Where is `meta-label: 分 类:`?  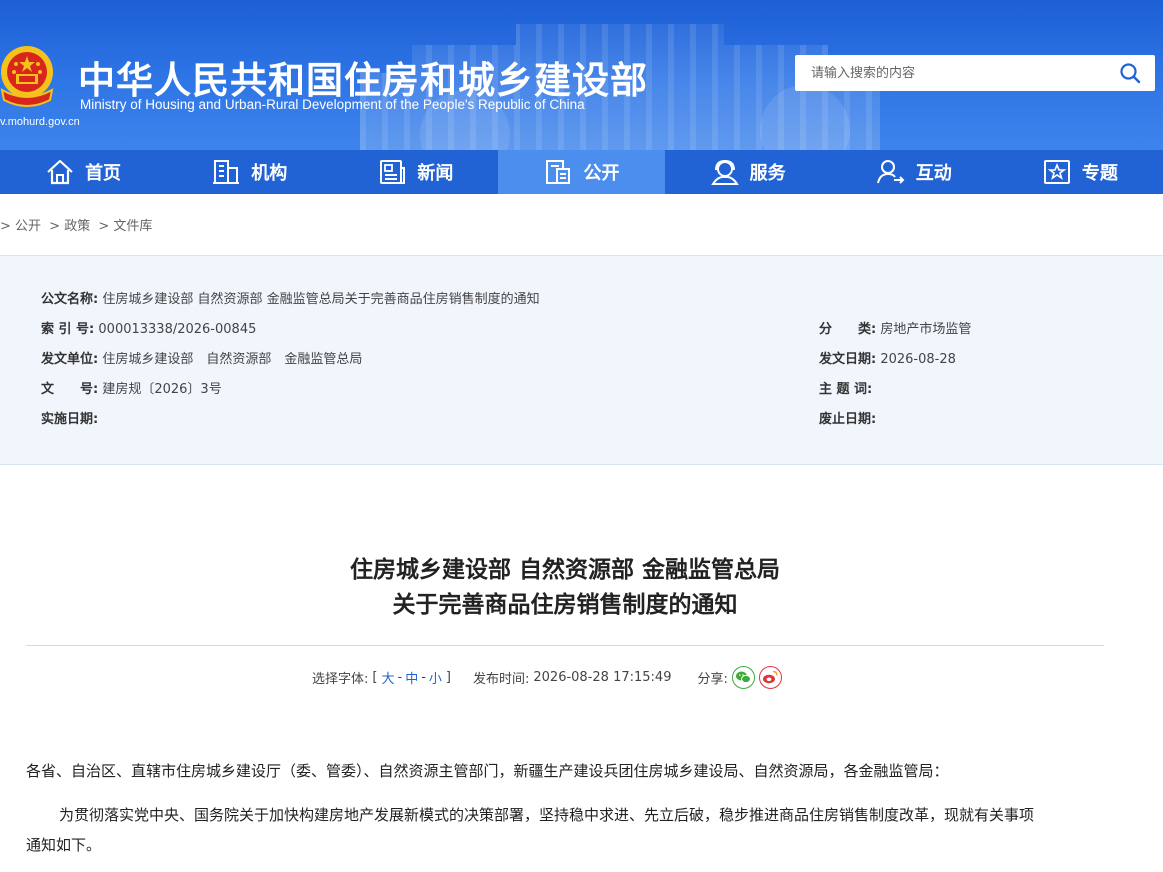
meta-label: 分 类: is located at coordinates (848, 329).